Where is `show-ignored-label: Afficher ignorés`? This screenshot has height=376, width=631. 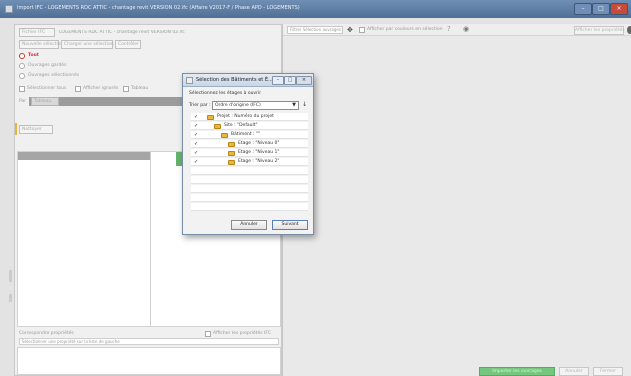
show-ignored-label: Afficher ignorés is located at coordinates (101, 88).